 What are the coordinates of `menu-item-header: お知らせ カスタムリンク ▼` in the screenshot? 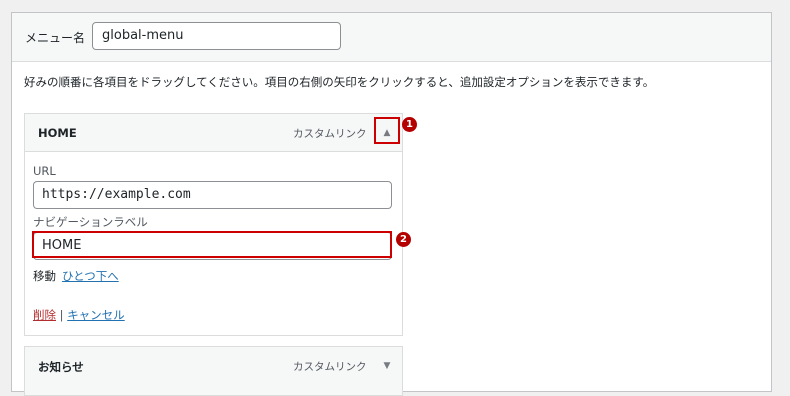 It's located at (213, 365).